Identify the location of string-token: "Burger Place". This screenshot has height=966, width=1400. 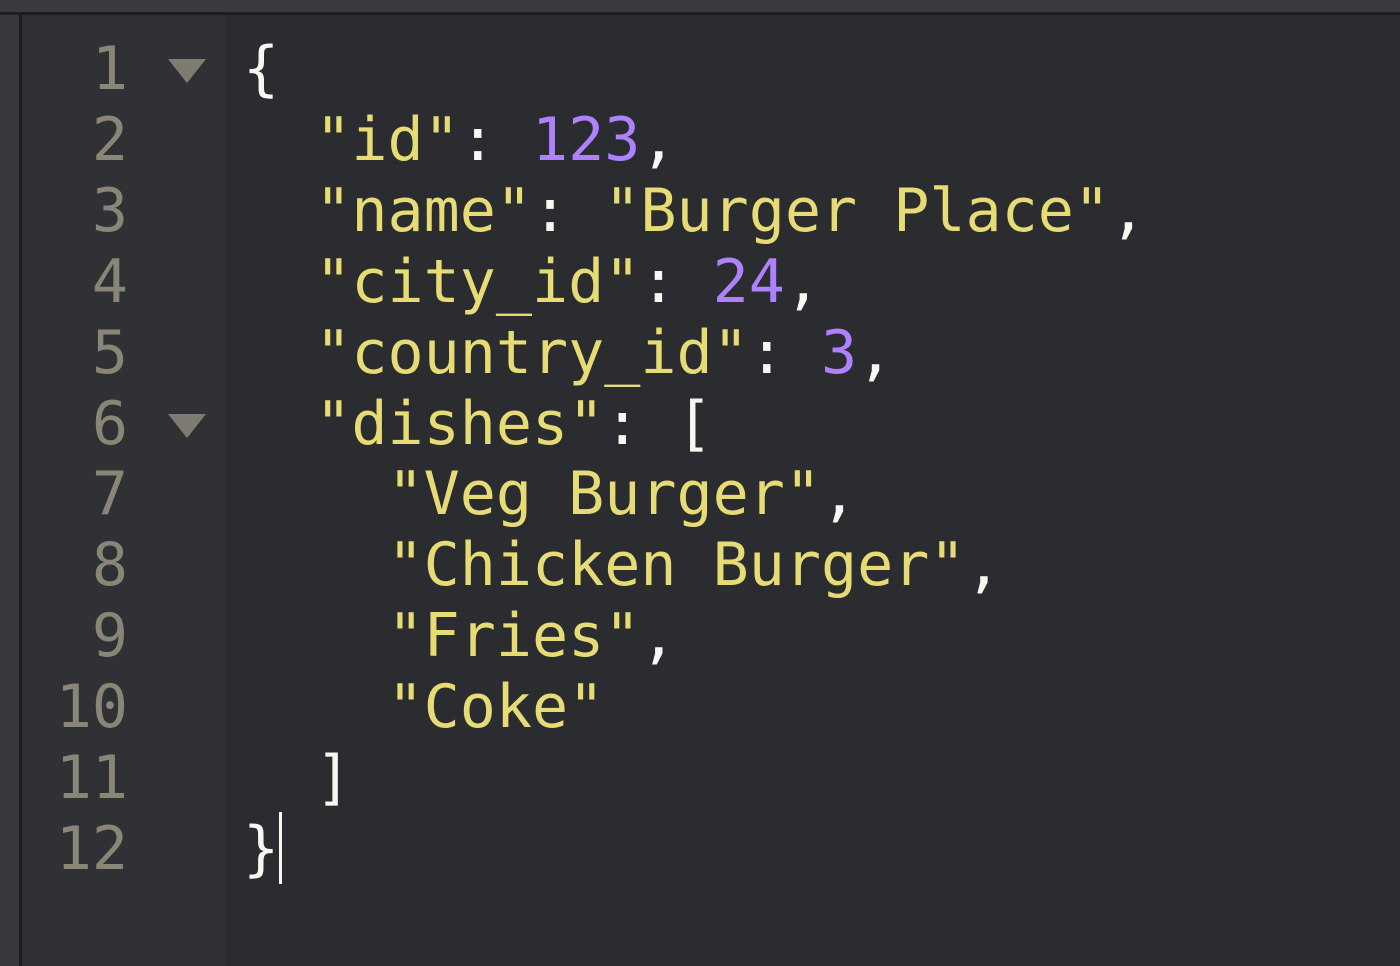
(857, 210).